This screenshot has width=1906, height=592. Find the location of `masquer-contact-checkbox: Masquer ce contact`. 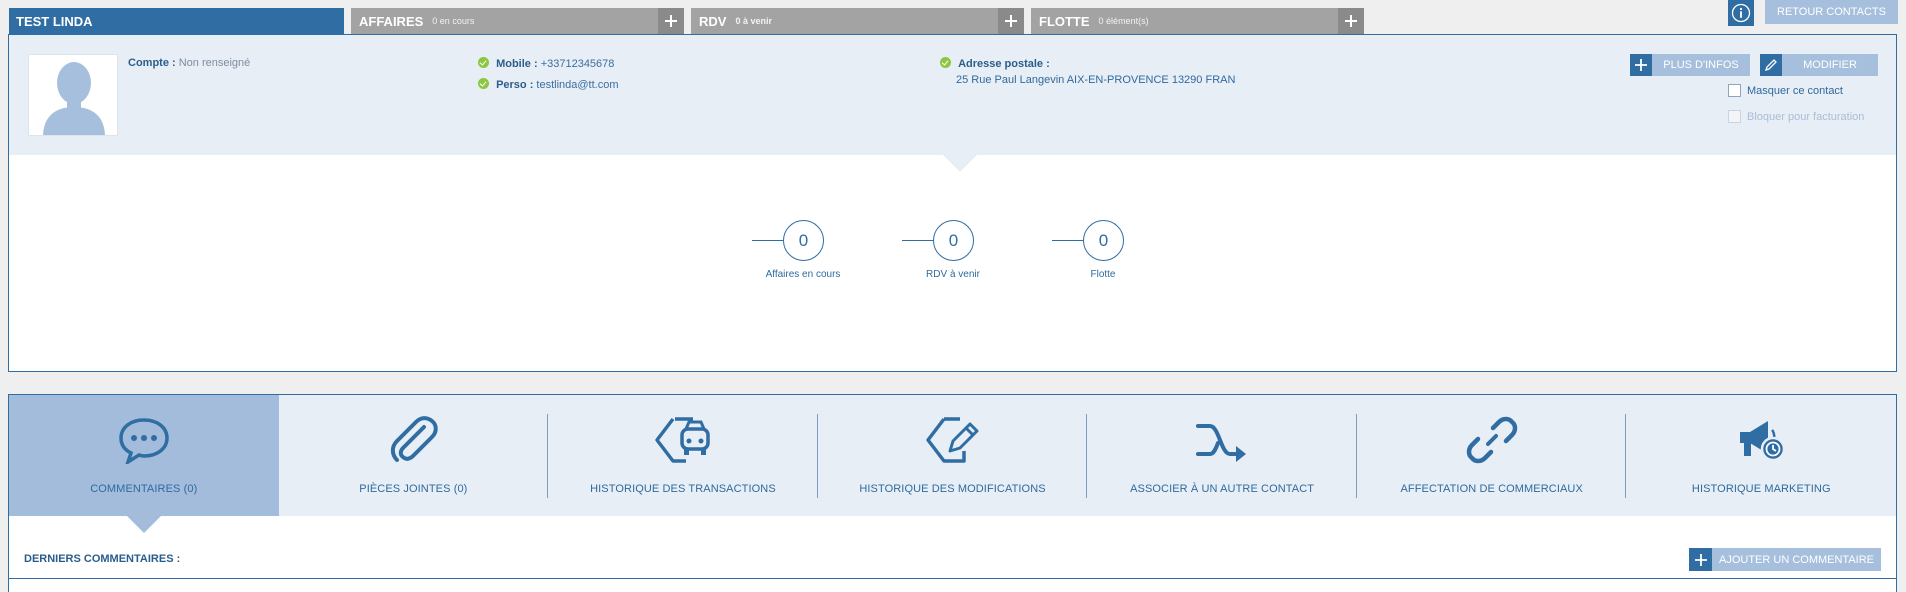

masquer-contact-checkbox: Masquer ce contact is located at coordinates (1785, 90).